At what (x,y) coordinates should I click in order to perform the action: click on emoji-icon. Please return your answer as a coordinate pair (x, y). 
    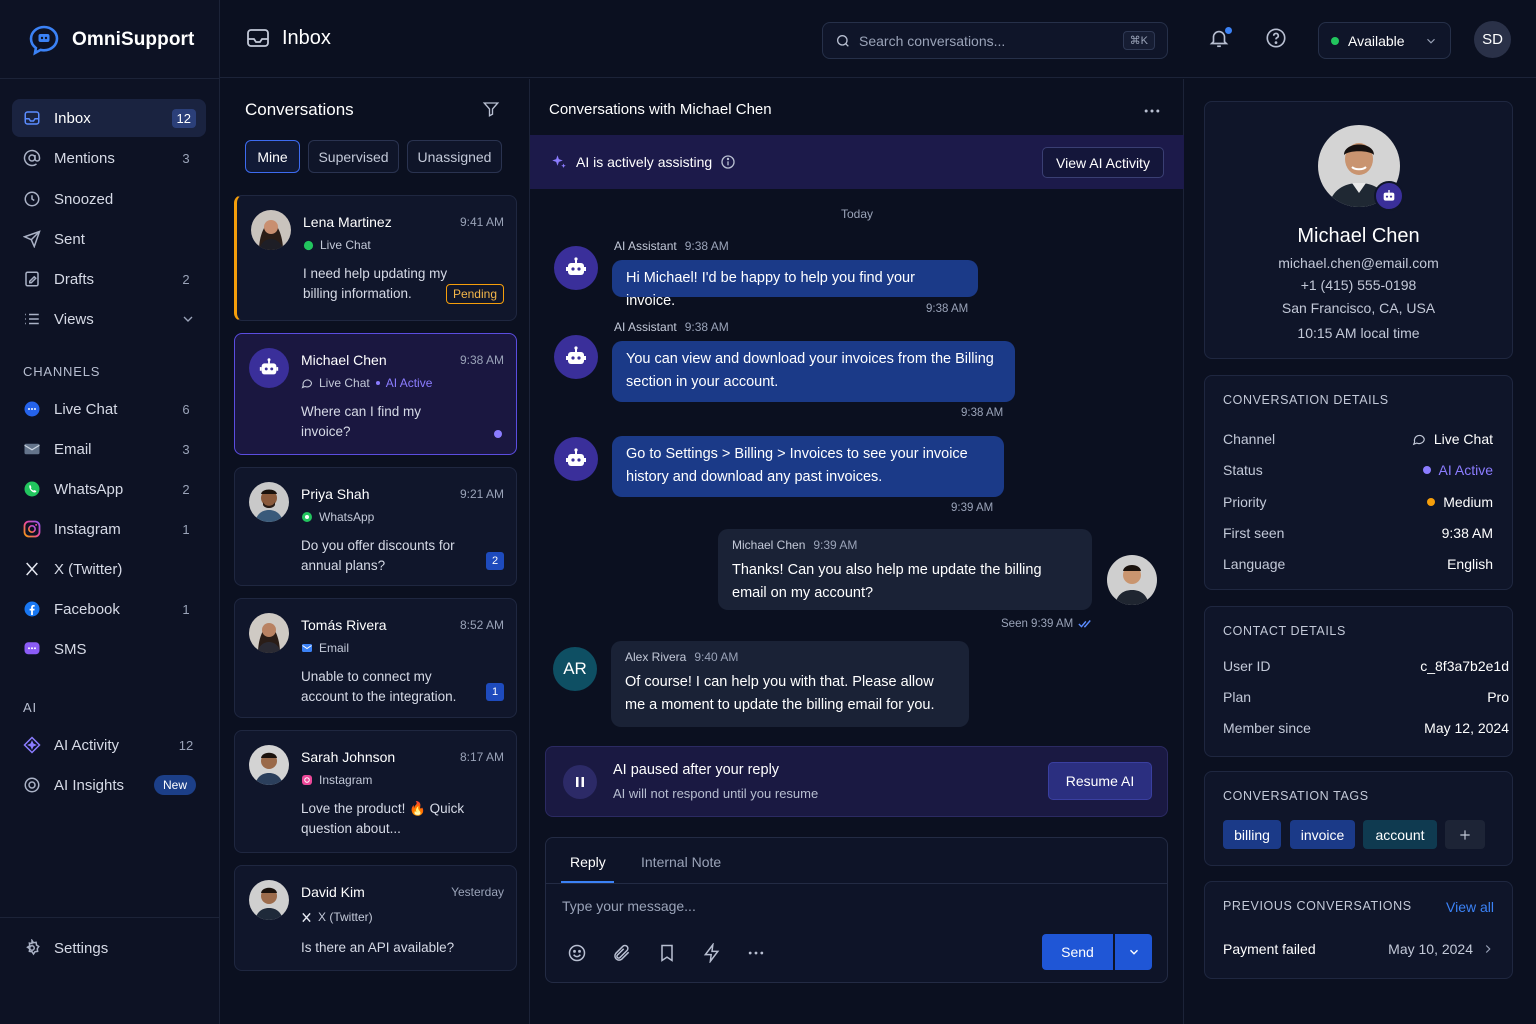
    Looking at the image, I should click on (577, 953).